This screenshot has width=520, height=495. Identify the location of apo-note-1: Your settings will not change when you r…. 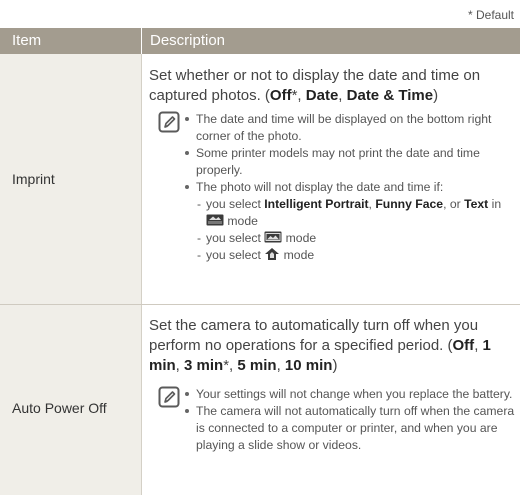
(350, 394).